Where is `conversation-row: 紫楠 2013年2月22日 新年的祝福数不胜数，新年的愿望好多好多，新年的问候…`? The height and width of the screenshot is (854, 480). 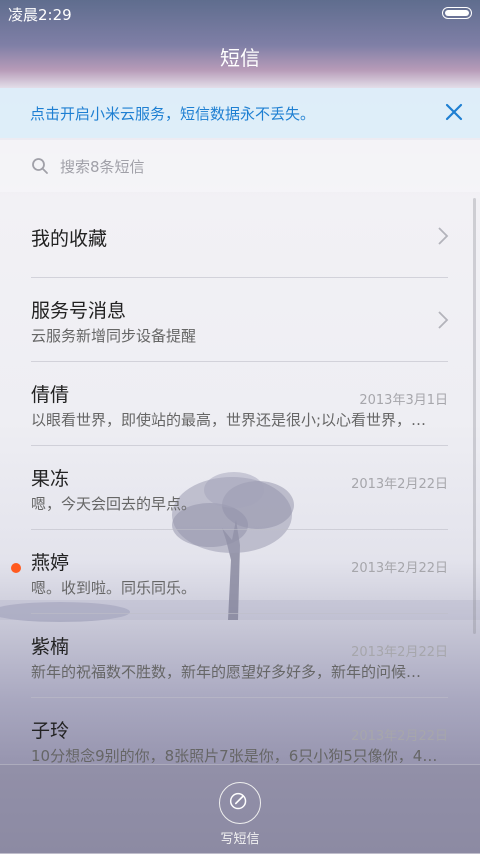 conversation-row: 紫楠 2013年2月22日 新年的祝福数不胜数，新年的愿望好多好多，新年的问候… is located at coordinates (240, 656).